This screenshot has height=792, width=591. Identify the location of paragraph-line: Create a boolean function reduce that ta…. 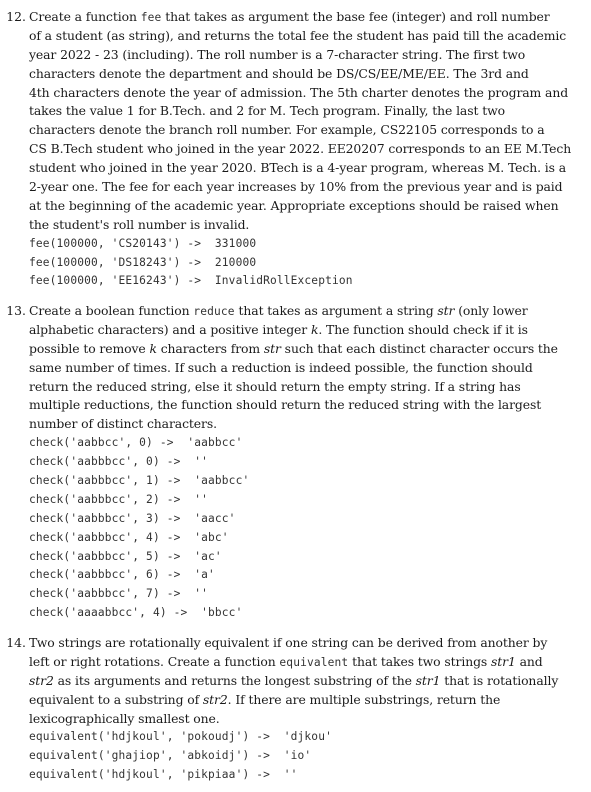
(293, 311).